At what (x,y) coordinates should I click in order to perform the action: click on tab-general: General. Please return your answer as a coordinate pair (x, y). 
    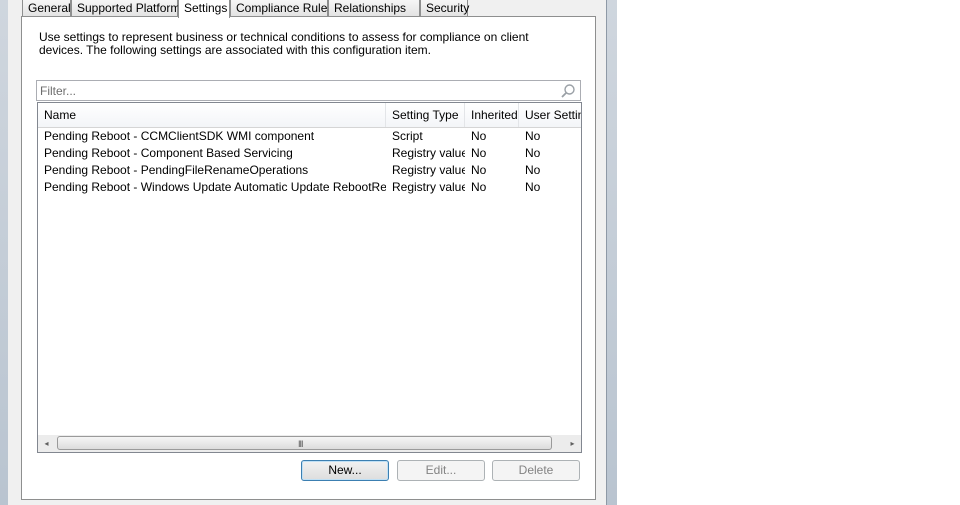
    Looking at the image, I should click on (46, 8).